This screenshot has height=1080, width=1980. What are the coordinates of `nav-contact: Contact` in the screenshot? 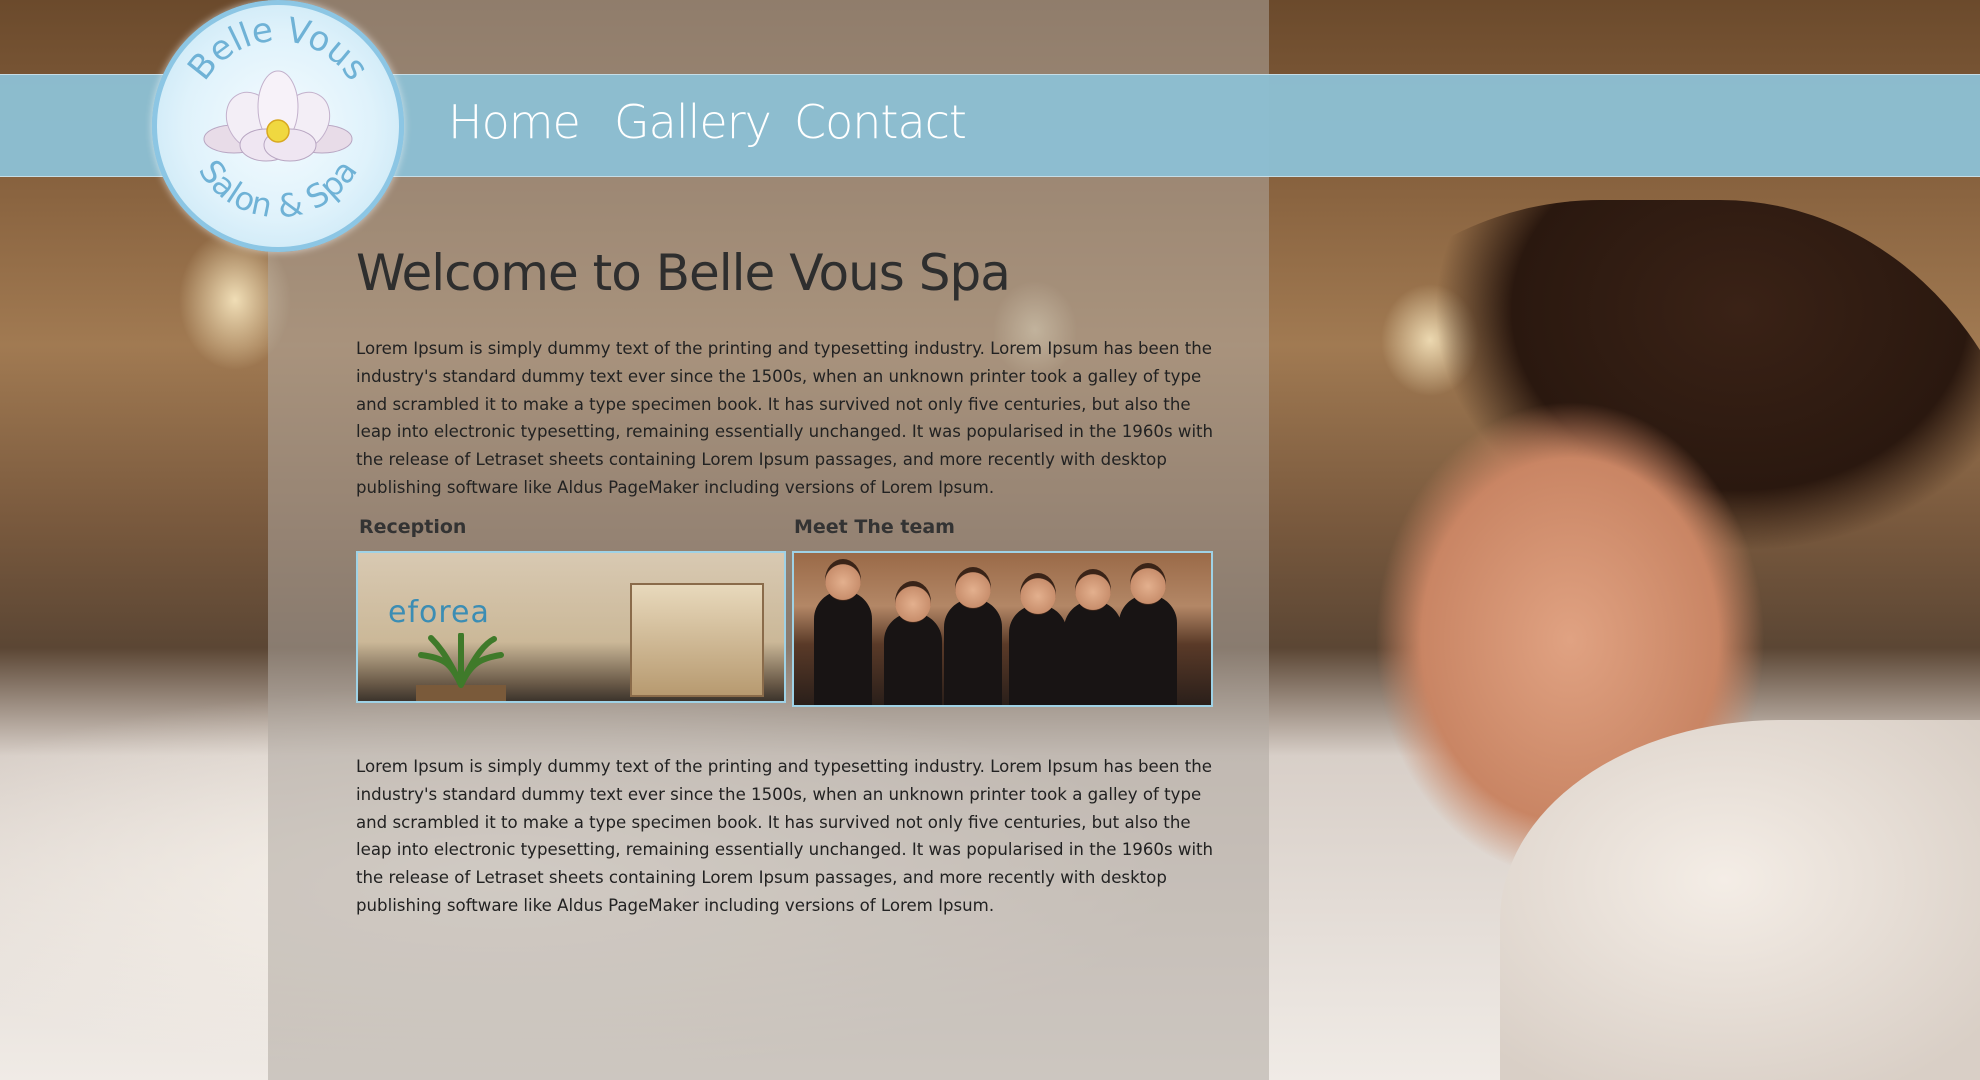 It's located at (880, 122).